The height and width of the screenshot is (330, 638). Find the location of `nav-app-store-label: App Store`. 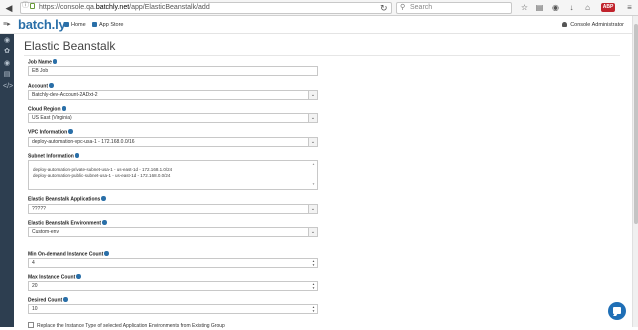

nav-app-store-label: App Store is located at coordinates (111, 25).